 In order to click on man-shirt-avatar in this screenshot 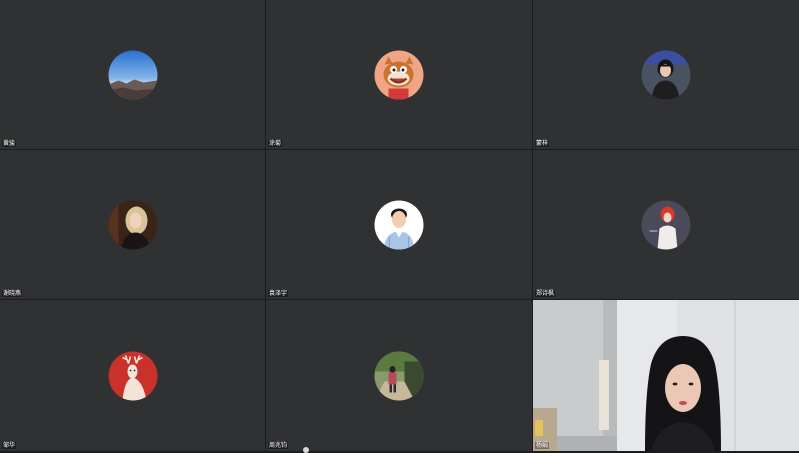, I will do `click(399, 224)`.